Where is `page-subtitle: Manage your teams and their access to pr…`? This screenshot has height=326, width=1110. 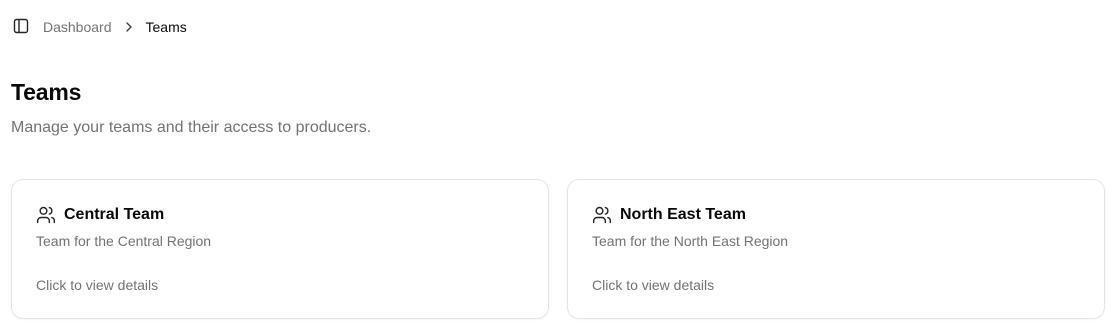 page-subtitle: Manage your teams and their access to pr… is located at coordinates (191, 127).